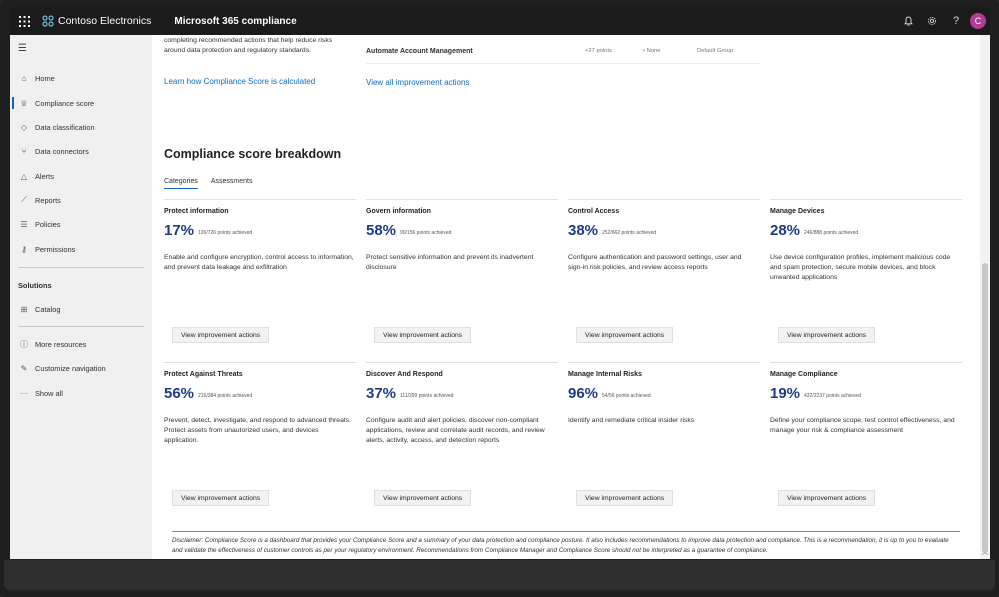 The height and width of the screenshot is (597, 999). Describe the element at coordinates (81, 176) in the screenshot. I see `sidebar-item-alerts: △ Alerts` at that location.